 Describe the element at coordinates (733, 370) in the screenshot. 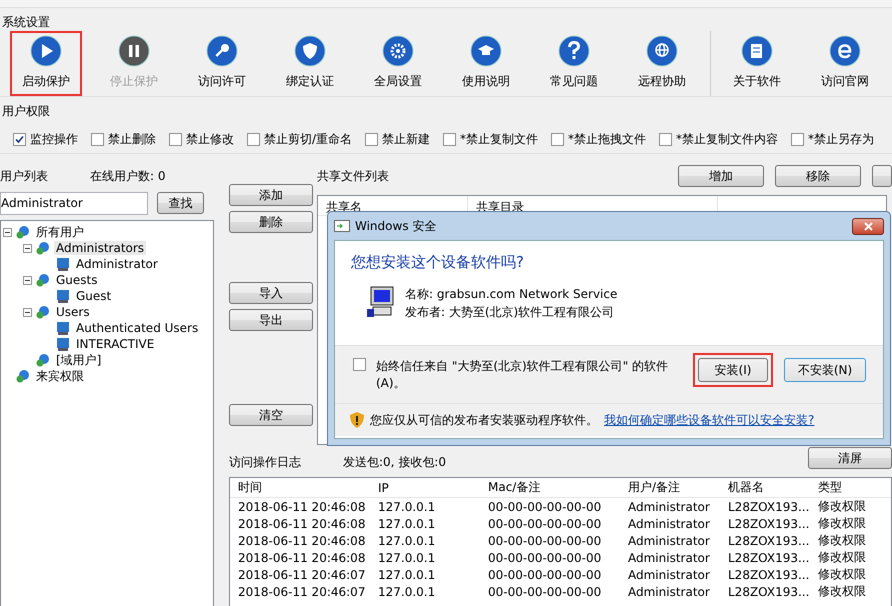

I see `dialog-button: 安装(I)` at that location.